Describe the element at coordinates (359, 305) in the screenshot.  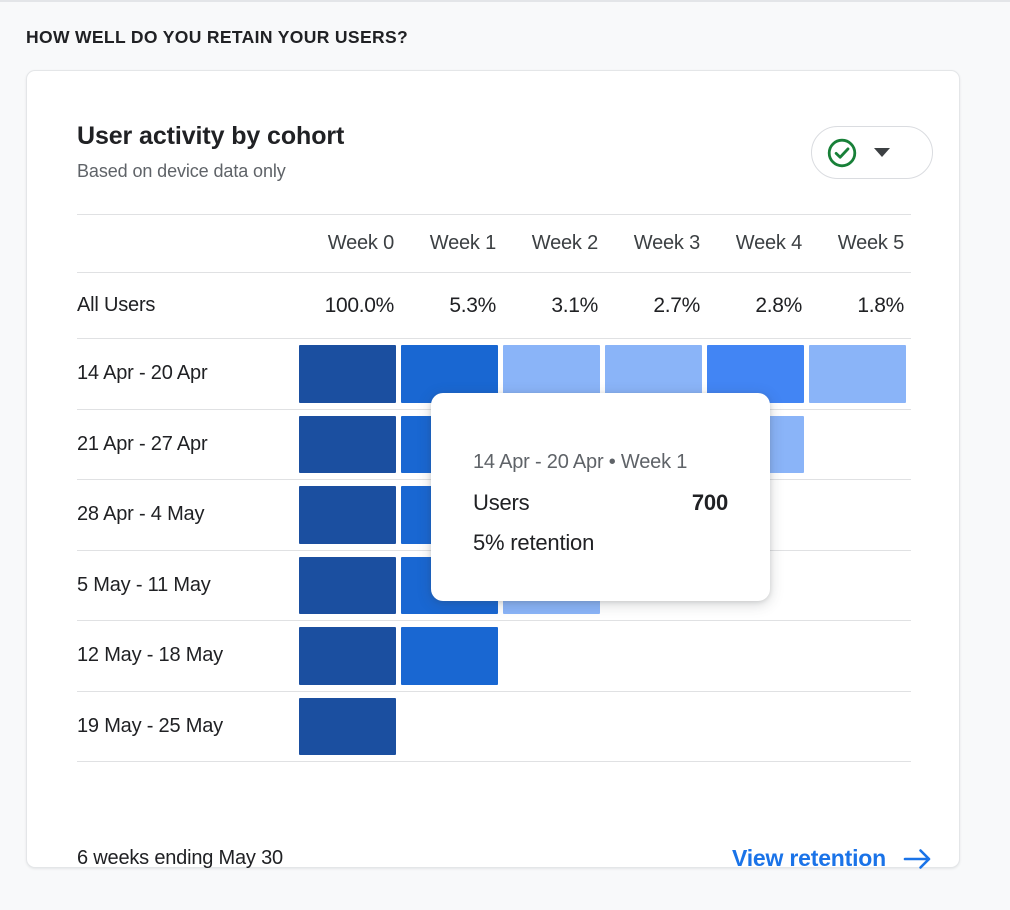
I see `summary-value: 100.0%` at that location.